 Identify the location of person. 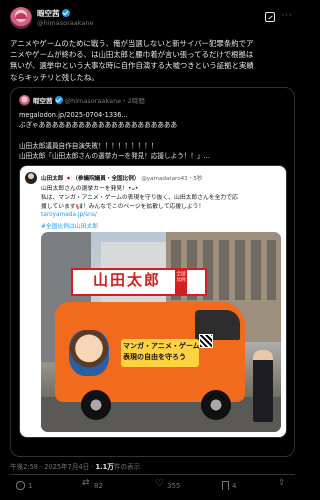
(263, 386).